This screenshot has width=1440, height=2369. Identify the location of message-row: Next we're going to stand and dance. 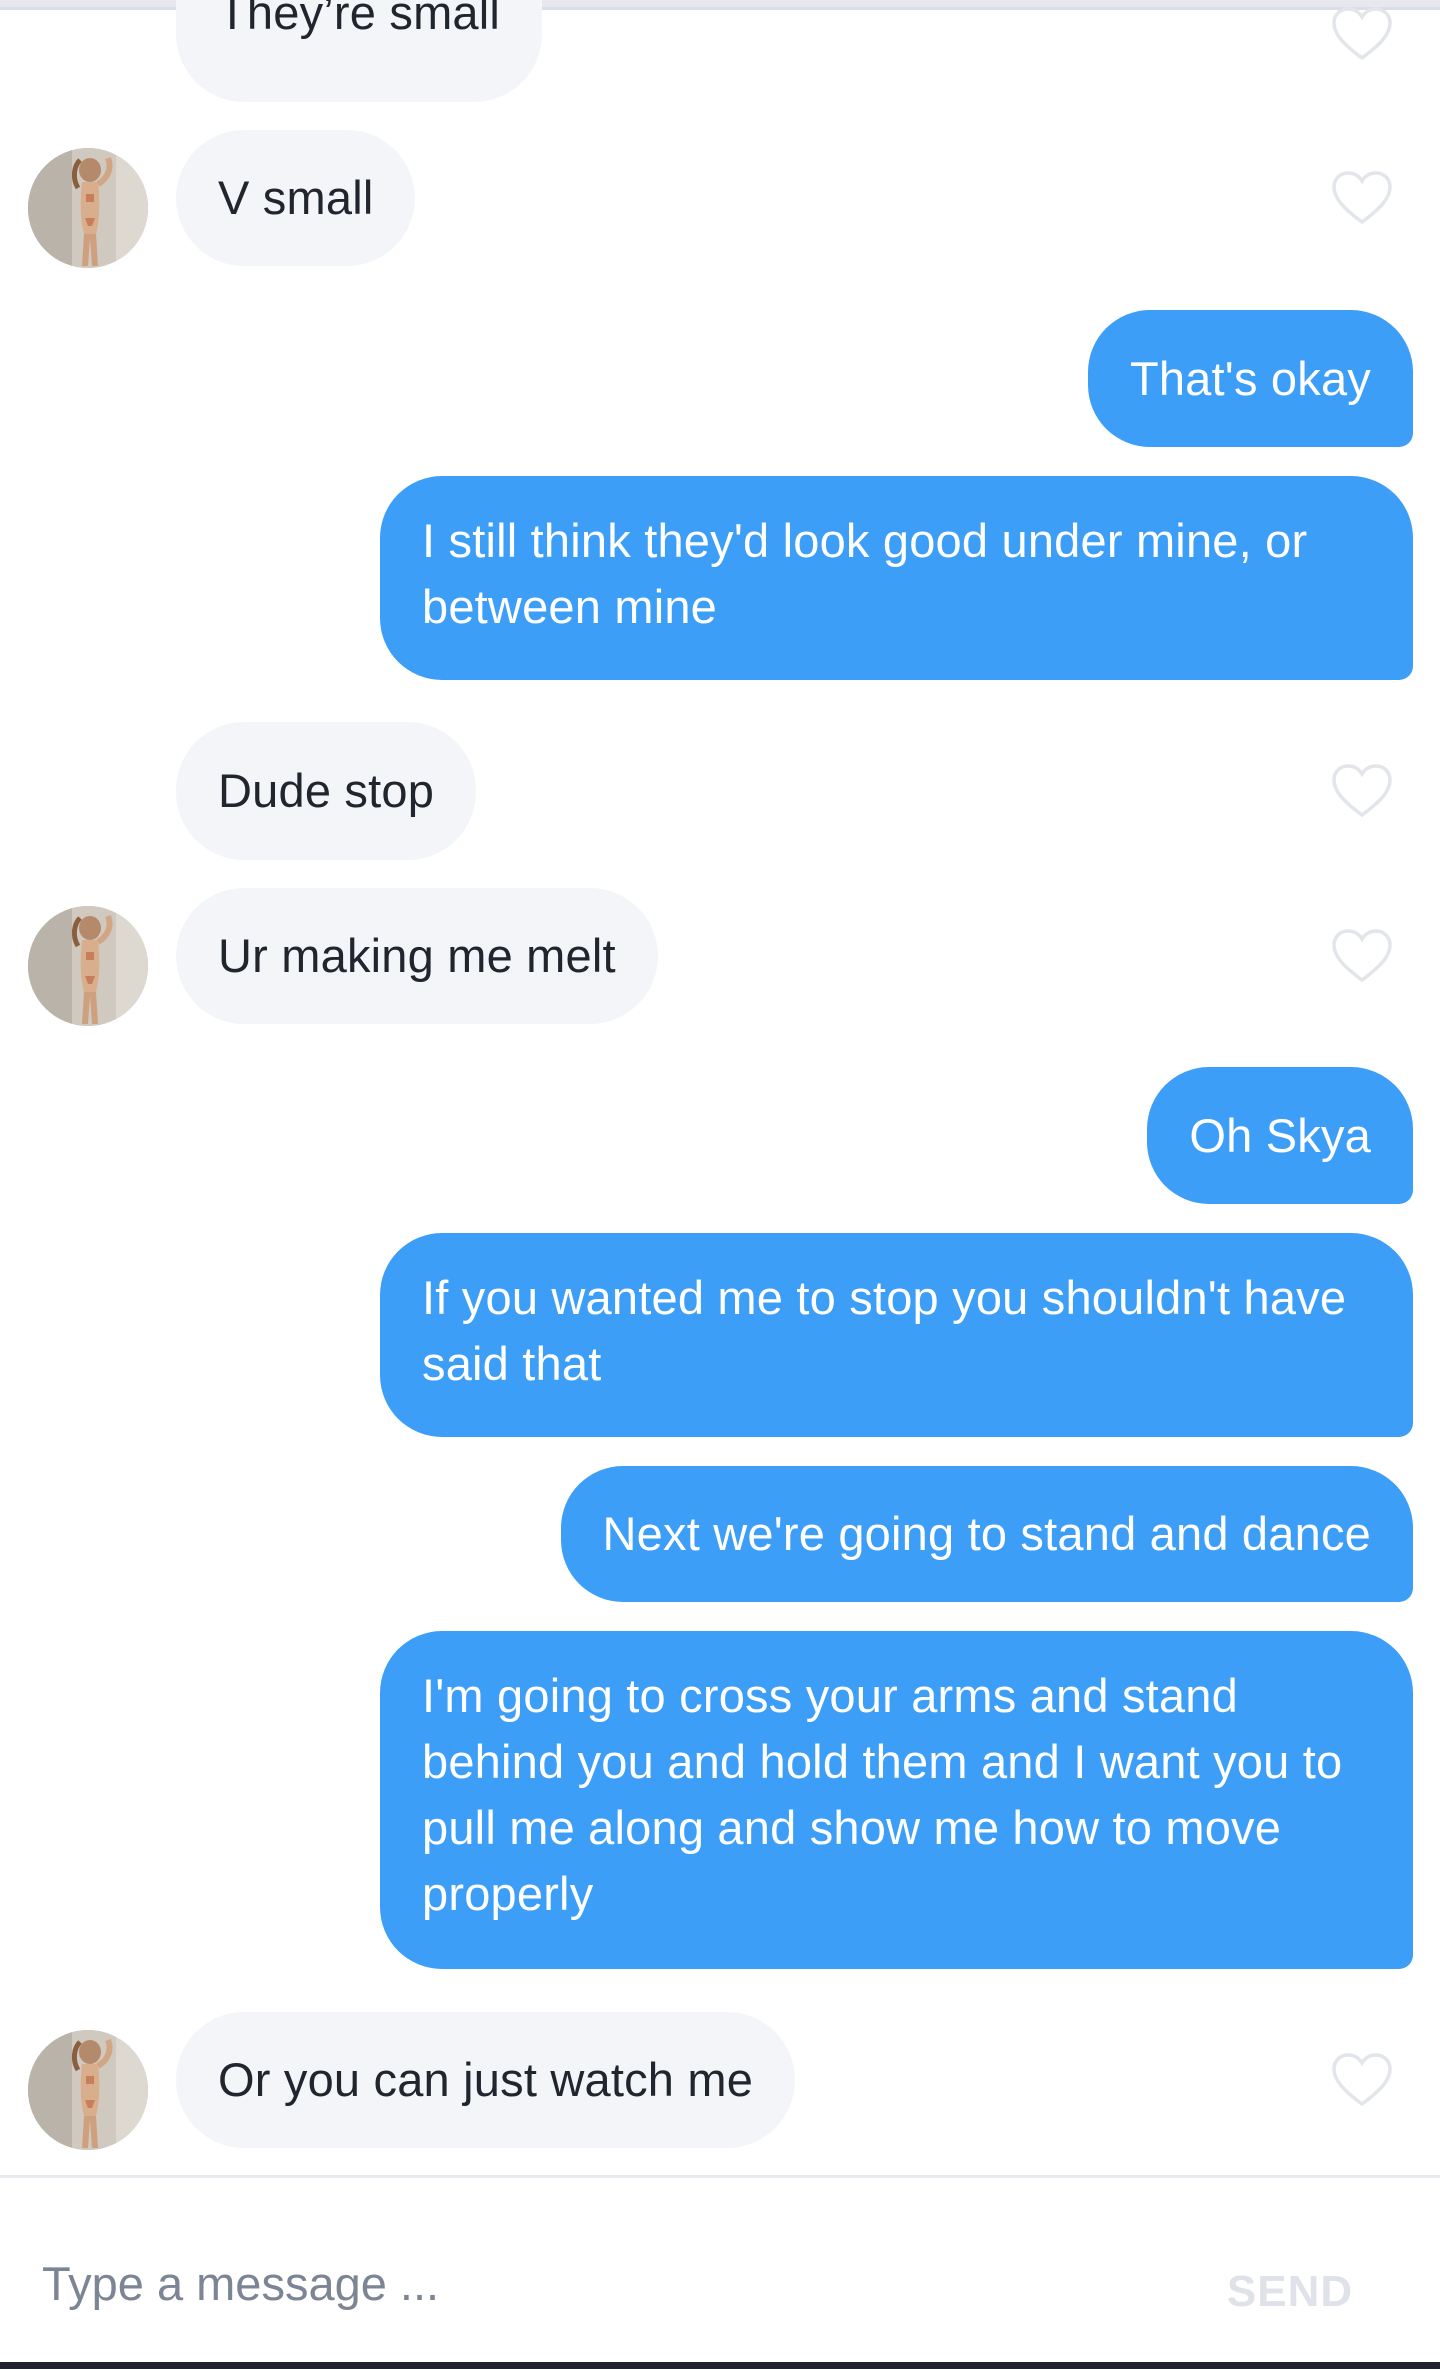
(720, 1534).